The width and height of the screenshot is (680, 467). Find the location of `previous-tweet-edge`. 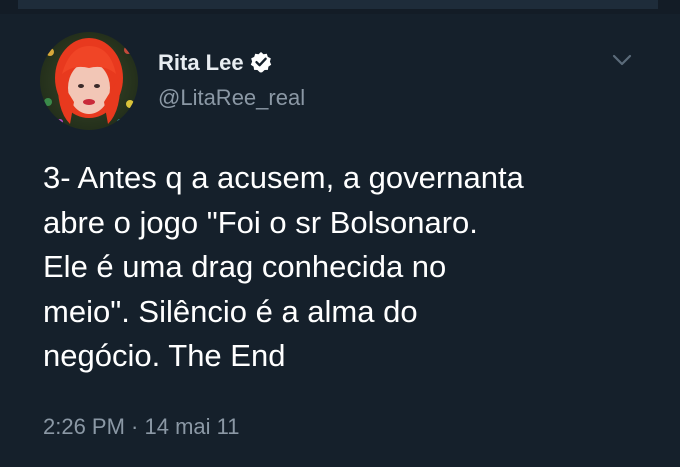

previous-tweet-edge is located at coordinates (340, 7).